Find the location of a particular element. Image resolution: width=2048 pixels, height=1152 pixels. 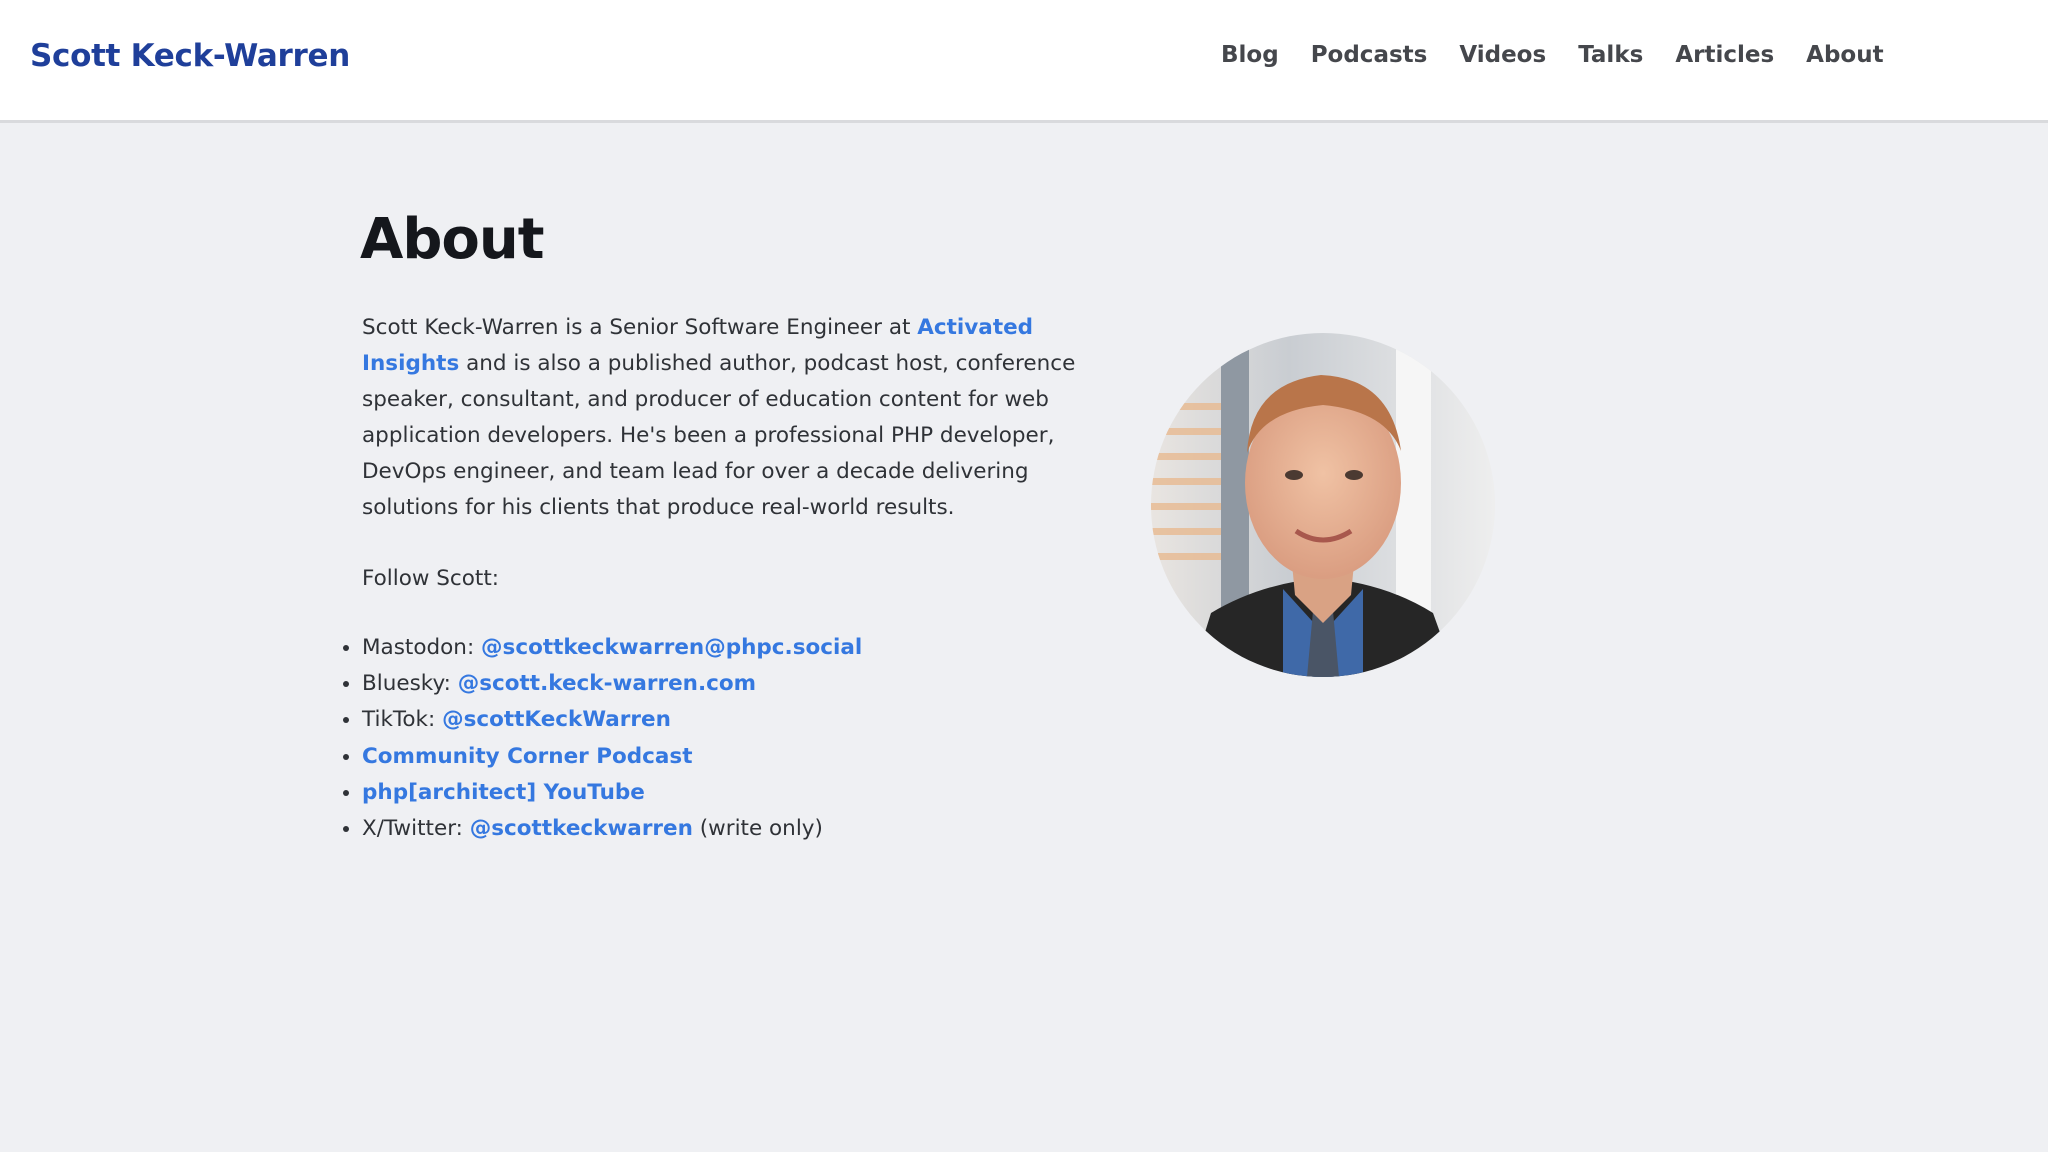

social-prefix: X/Twitter: is located at coordinates (416, 829).